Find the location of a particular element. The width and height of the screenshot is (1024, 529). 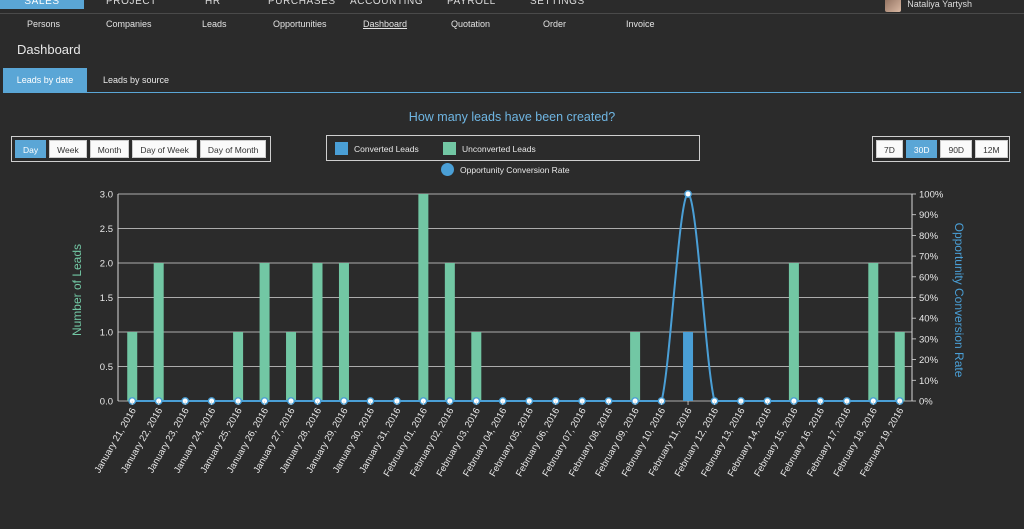

period-day-button: Day is located at coordinates (31, 149).